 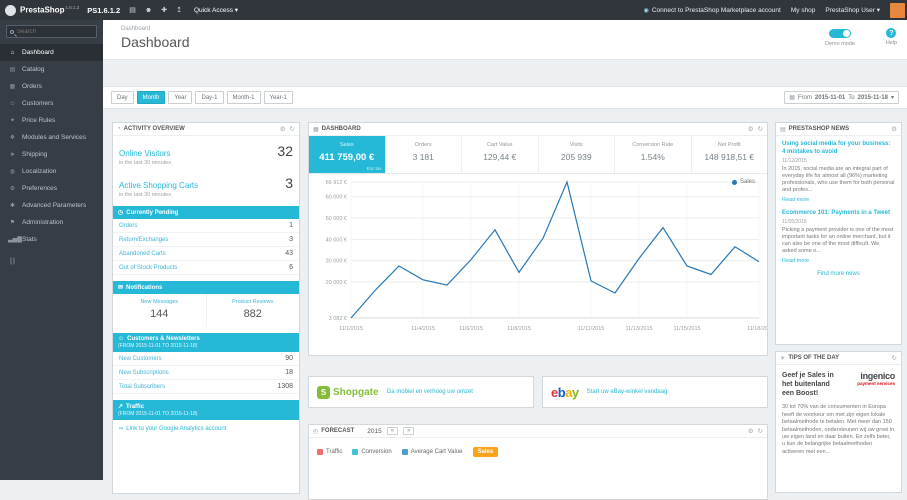 What do you see at coordinates (653, 154) in the screenshot?
I see `kpi-conversion-rate: Conversion Rate 1.54%` at bounding box center [653, 154].